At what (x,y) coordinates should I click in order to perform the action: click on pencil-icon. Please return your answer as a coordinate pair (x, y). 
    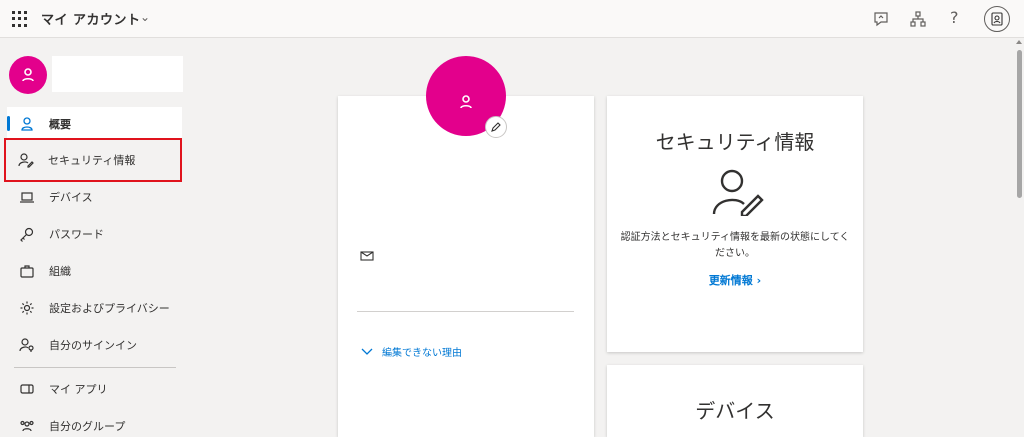
    Looking at the image, I should click on (496, 127).